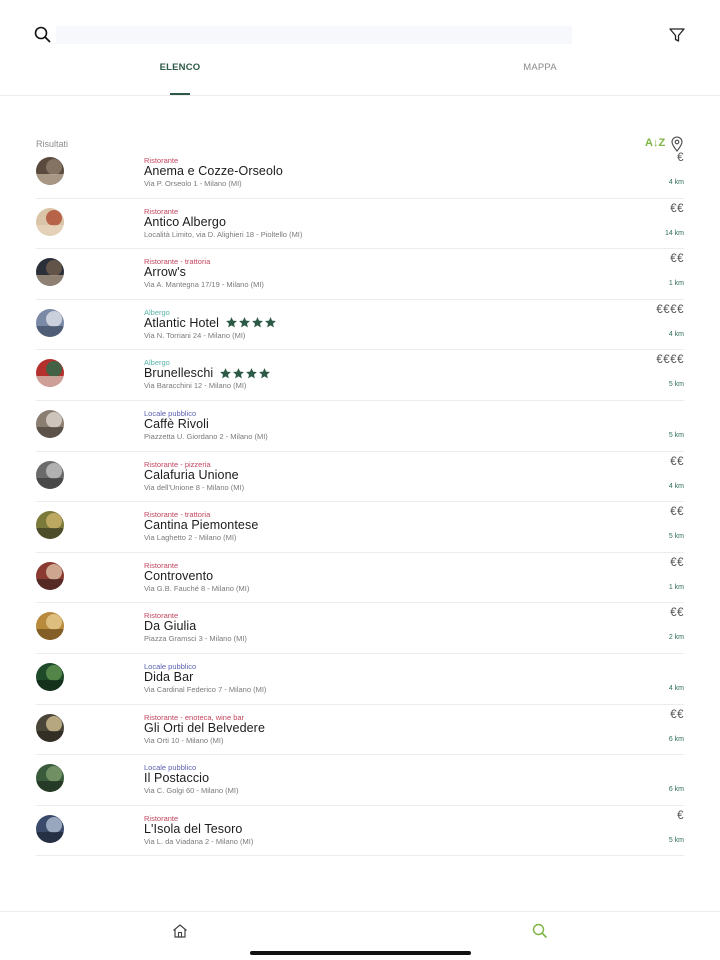 This screenshot has width=720, height=960. Describe the element at coordinates (197, 588) in the screenshot. I see `venue-address: Via G.B. Fauché 8 - Milano (MI)` at that location.